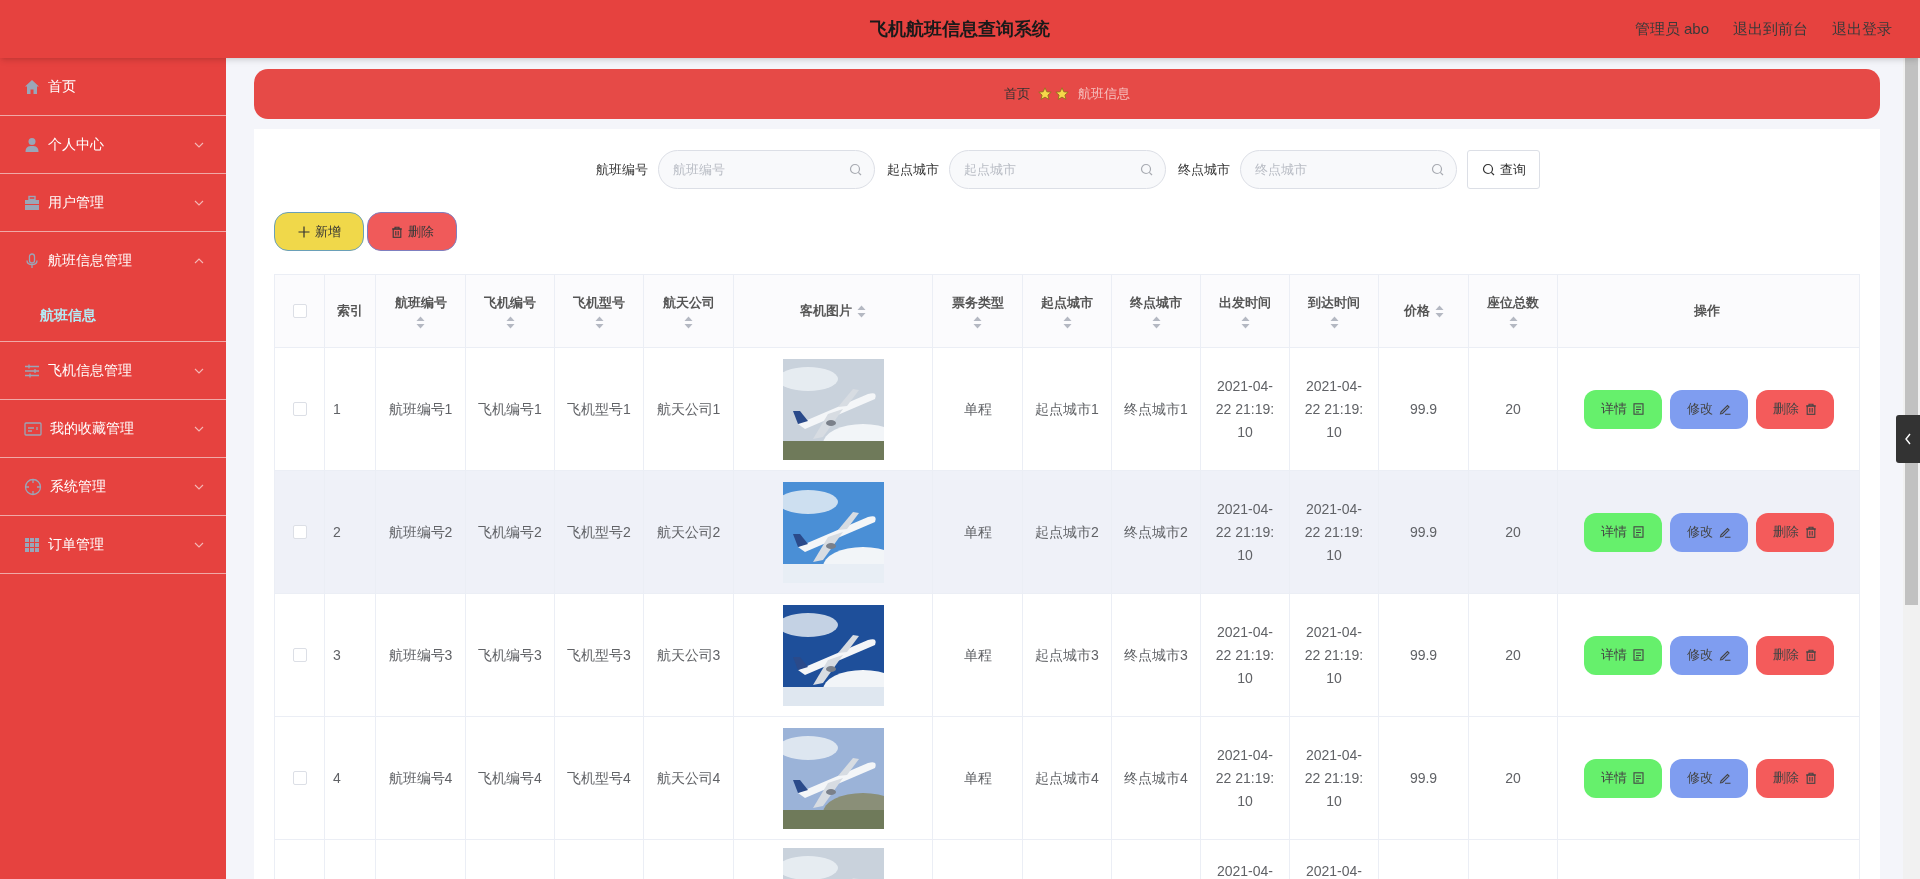 Image resolution: width=1920 pixels, height=879 pixels. I want to click on search-field: 起点城市, so click(1057, 169).